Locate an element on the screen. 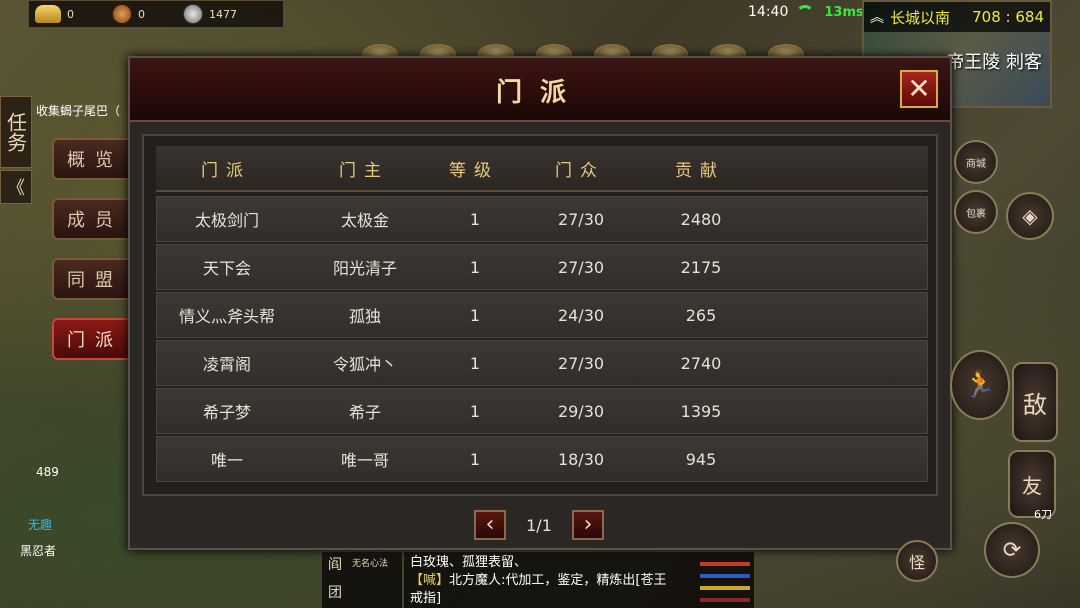  location-name: 长城以南 is located at coordinates (920, 17).